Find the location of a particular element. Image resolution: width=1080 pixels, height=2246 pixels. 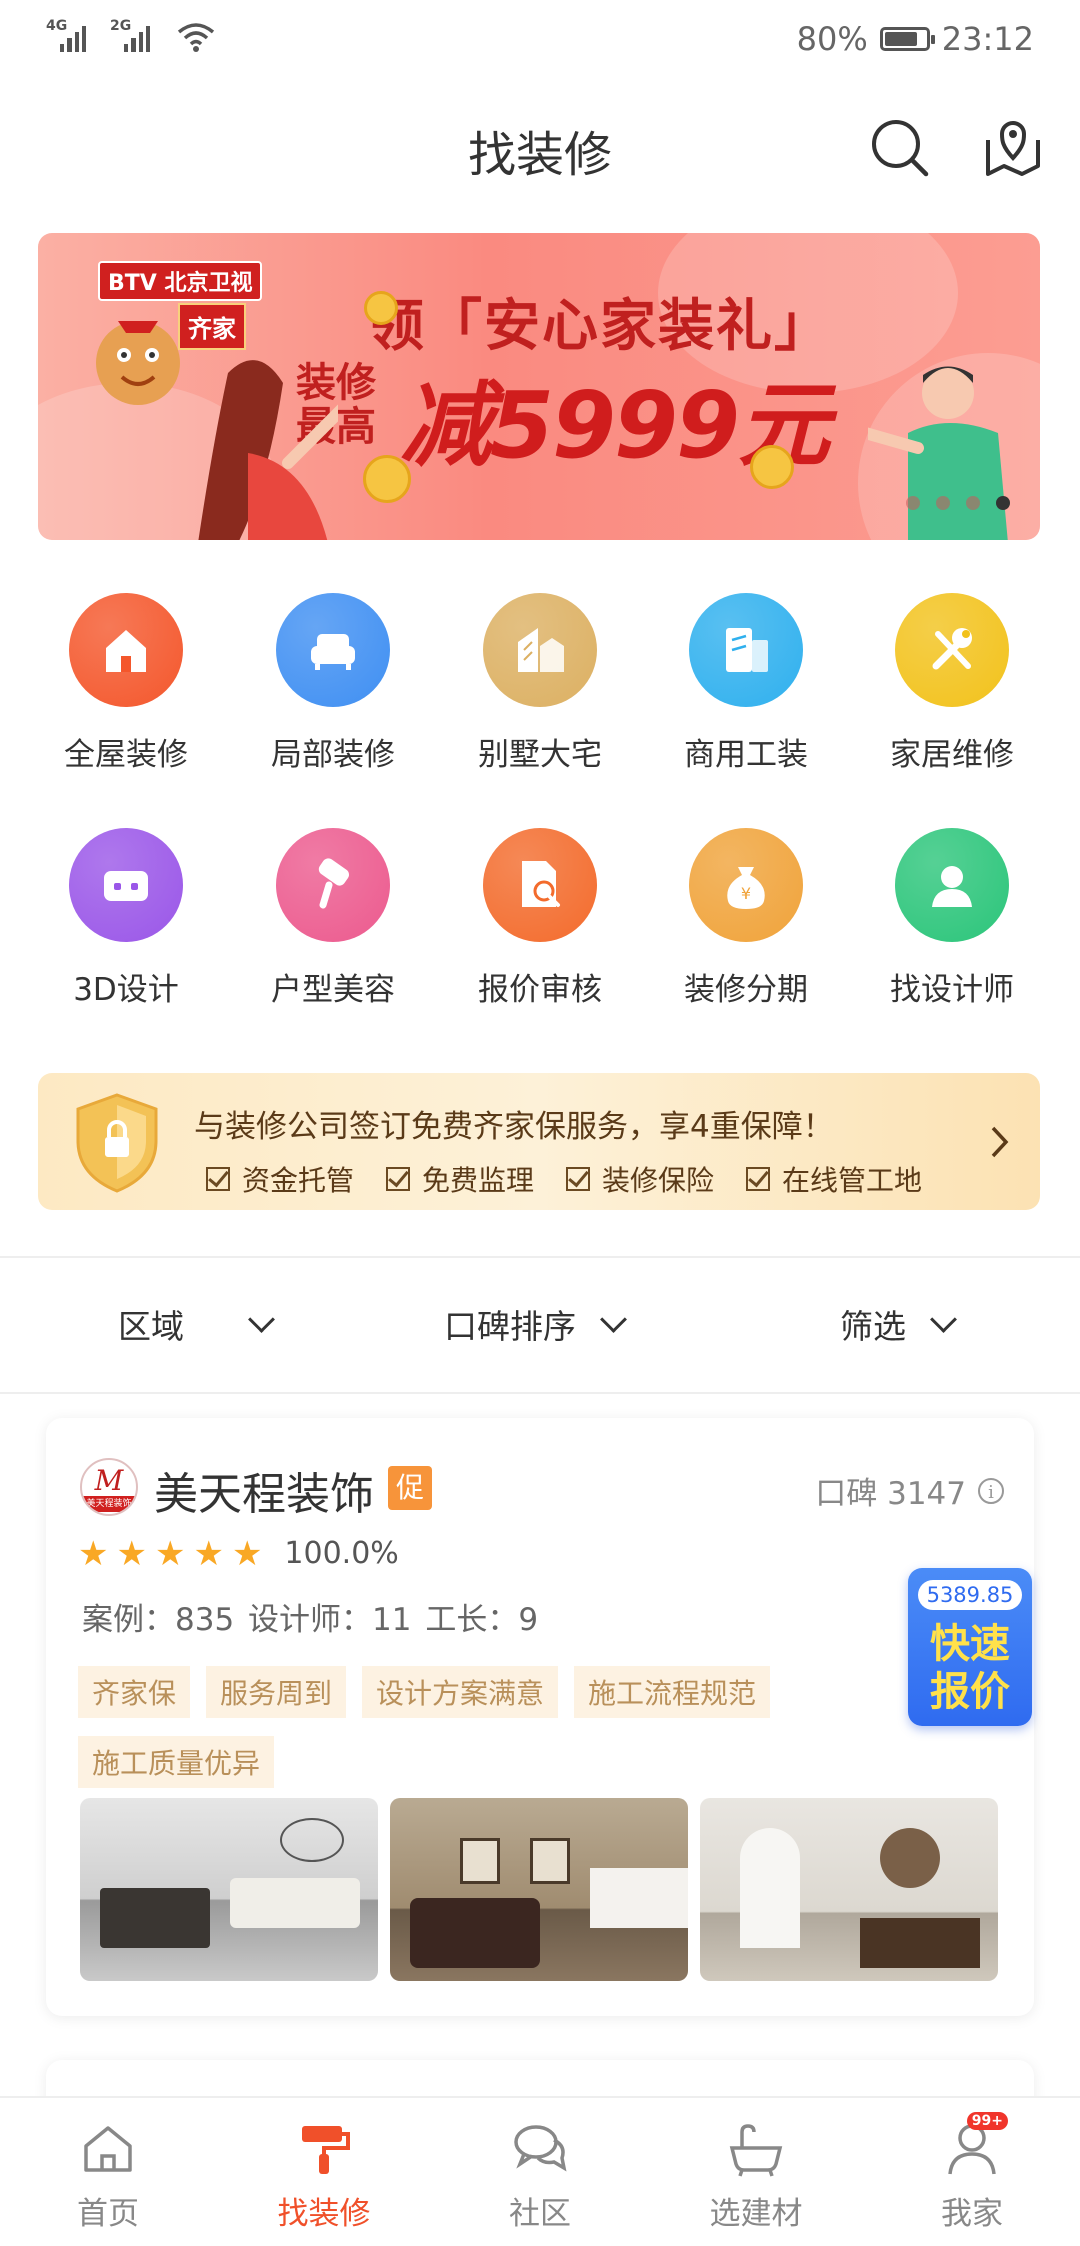

filter-more: 筛选 is located at coordinates (898, 1324).